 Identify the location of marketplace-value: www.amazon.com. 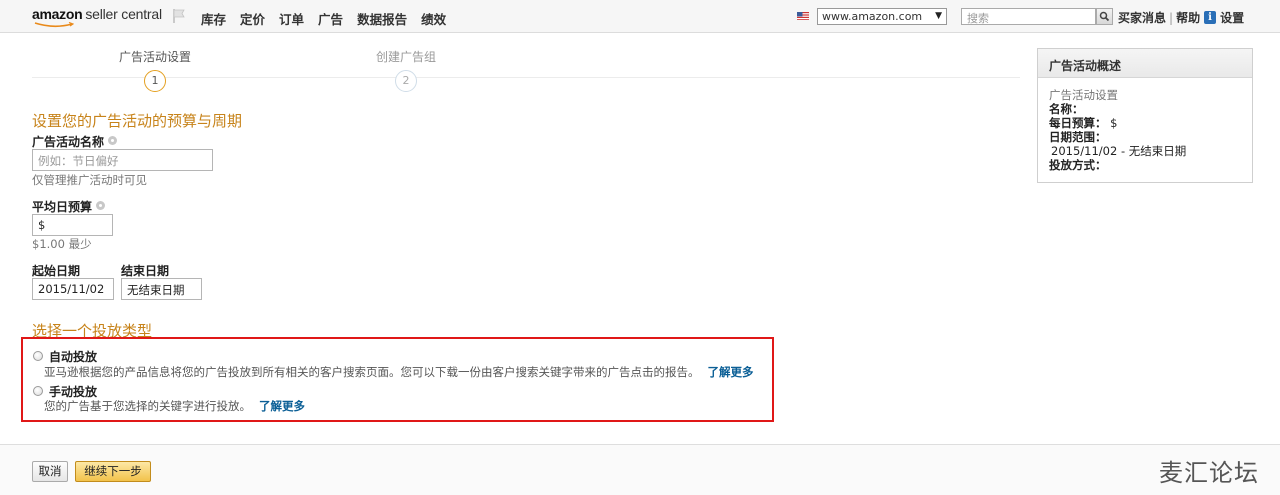
(872, 16).